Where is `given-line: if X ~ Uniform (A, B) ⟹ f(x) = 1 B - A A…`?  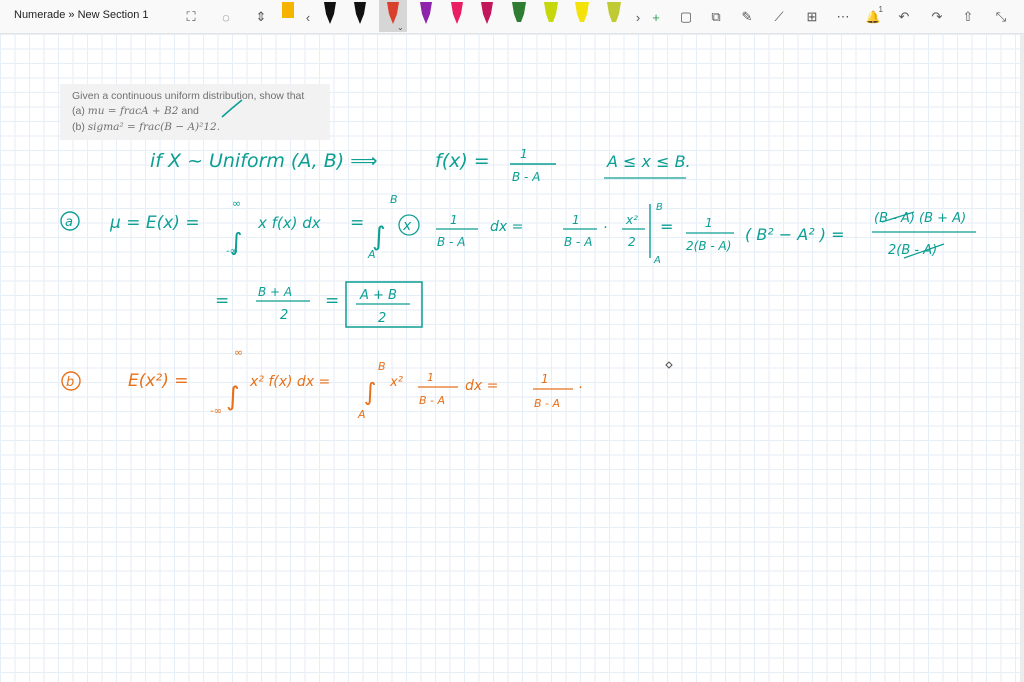
given-line: if X ~ Uniform (A, B) ⟹ f(x) = 1 B - A A… is located at coordinates (420, 165).